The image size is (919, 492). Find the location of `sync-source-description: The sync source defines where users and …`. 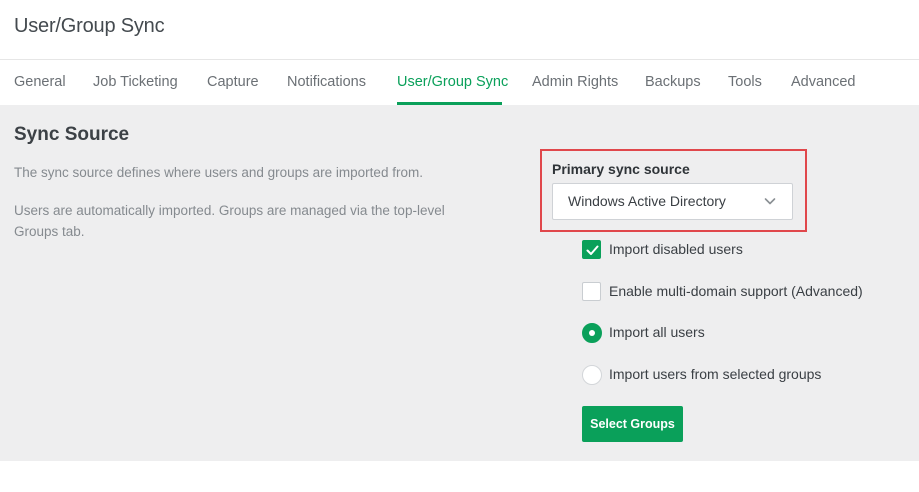

sync-source-description: The sync source defines where users and … is located at coordinates (218, 172).